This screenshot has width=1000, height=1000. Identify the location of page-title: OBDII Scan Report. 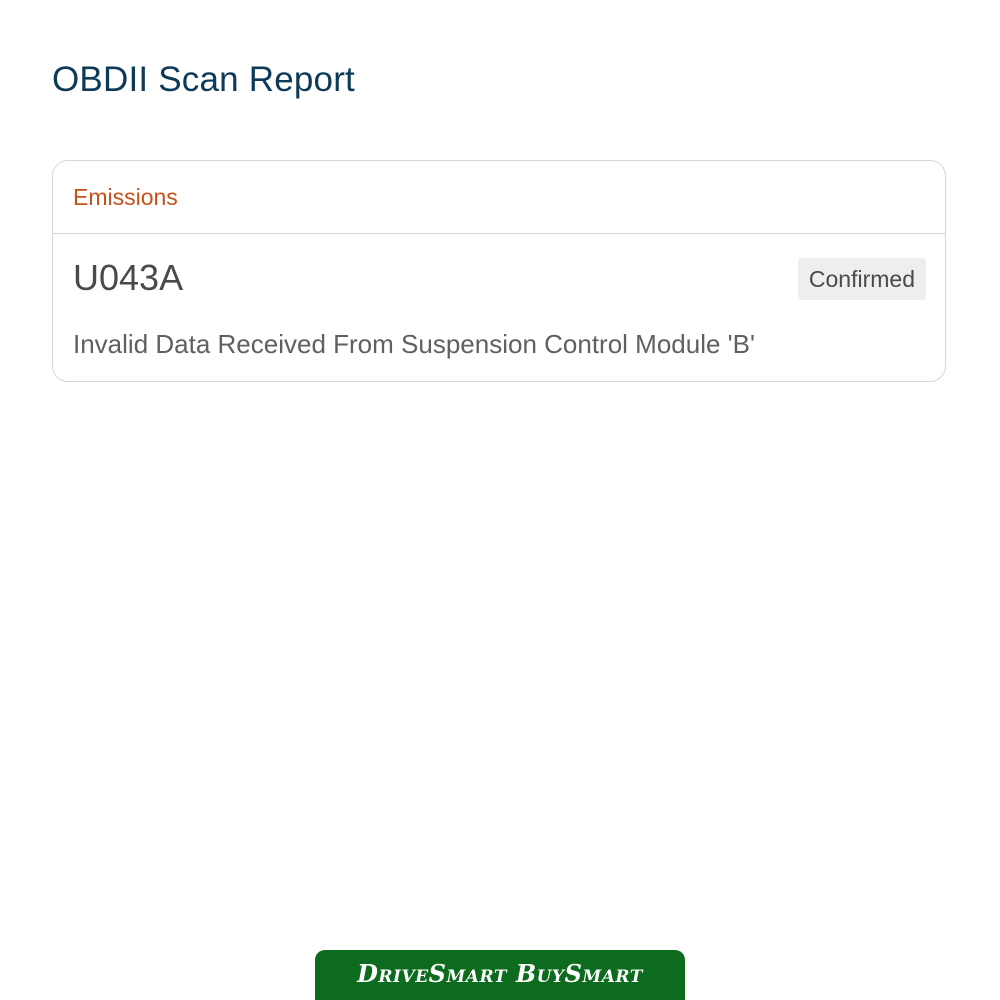
(203, 79).